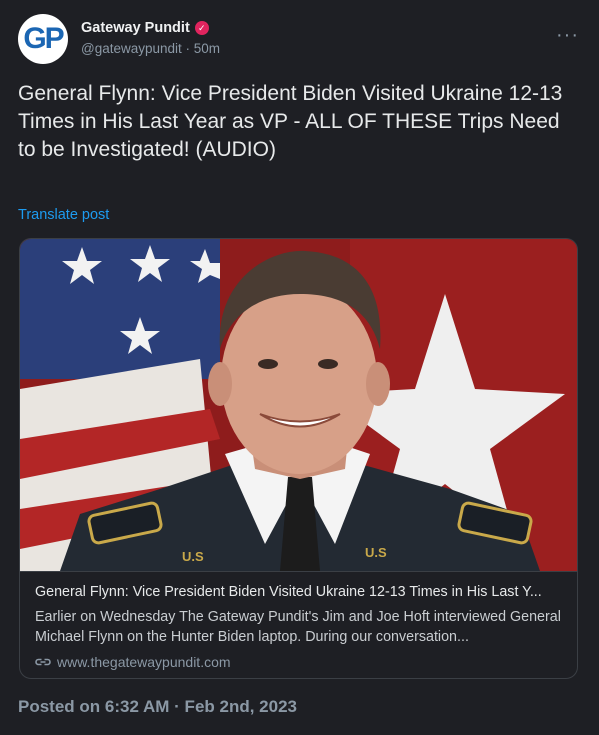  I want to click on avatar: GP, so click(43, 39).